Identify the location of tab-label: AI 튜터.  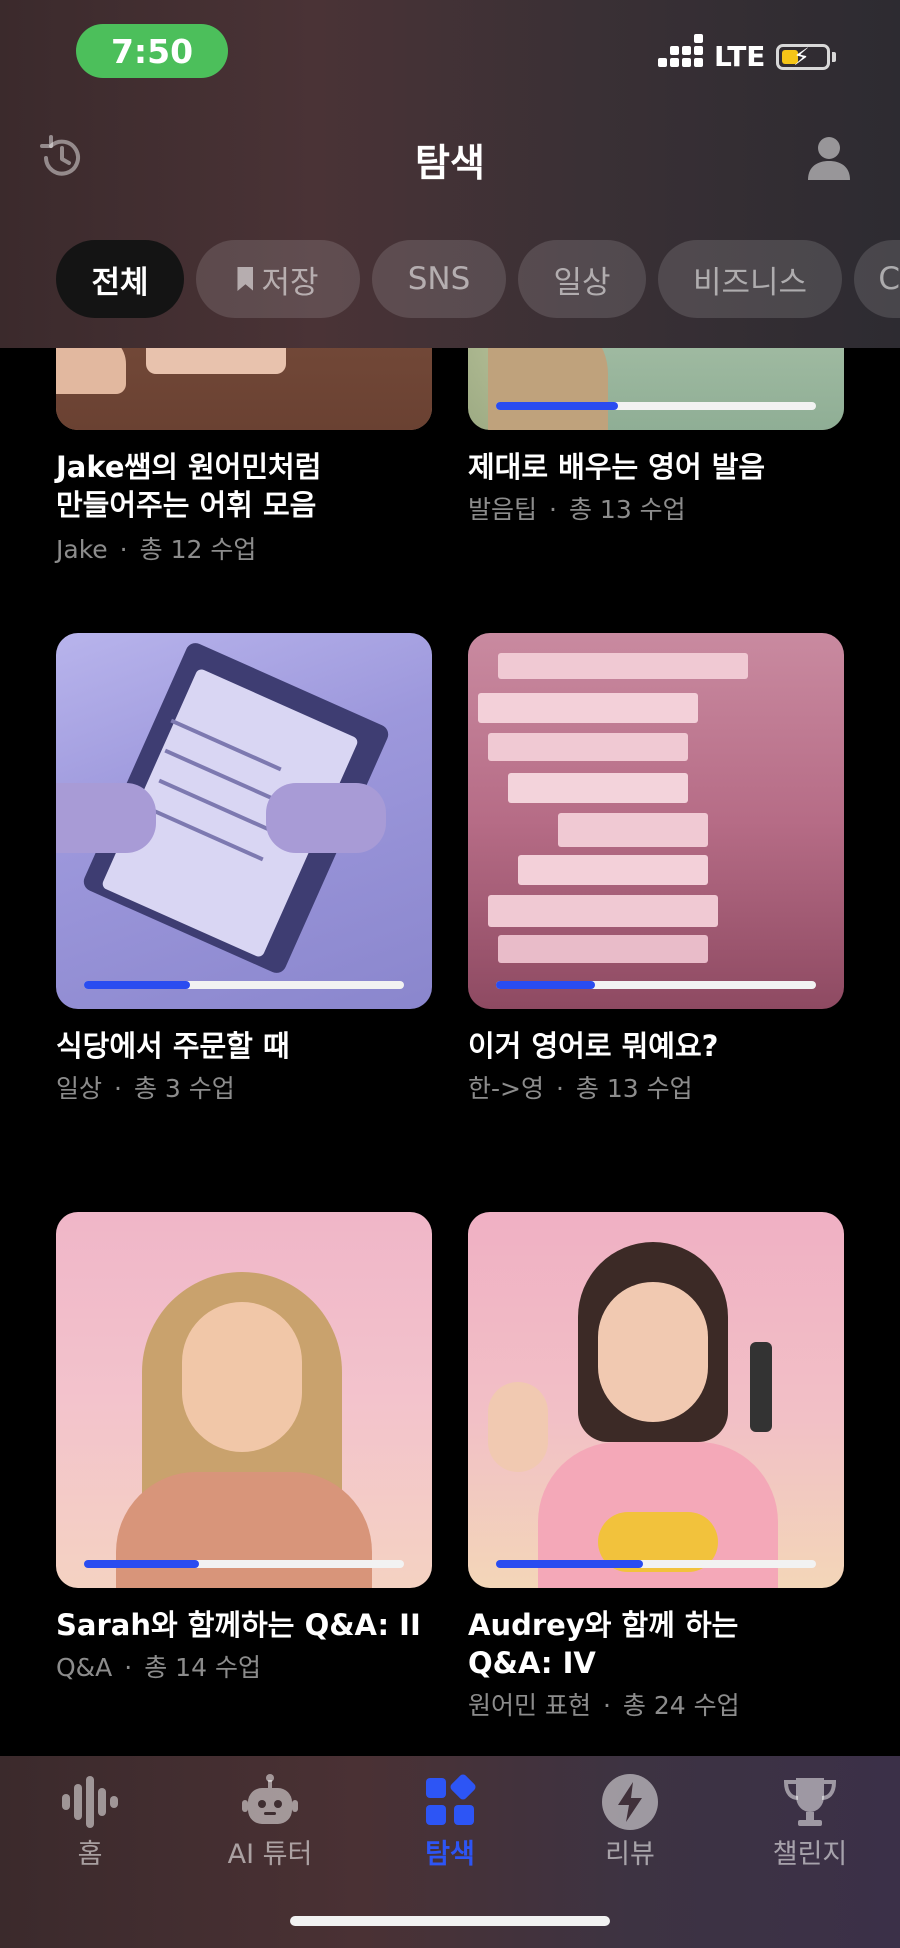
(270, 1854).